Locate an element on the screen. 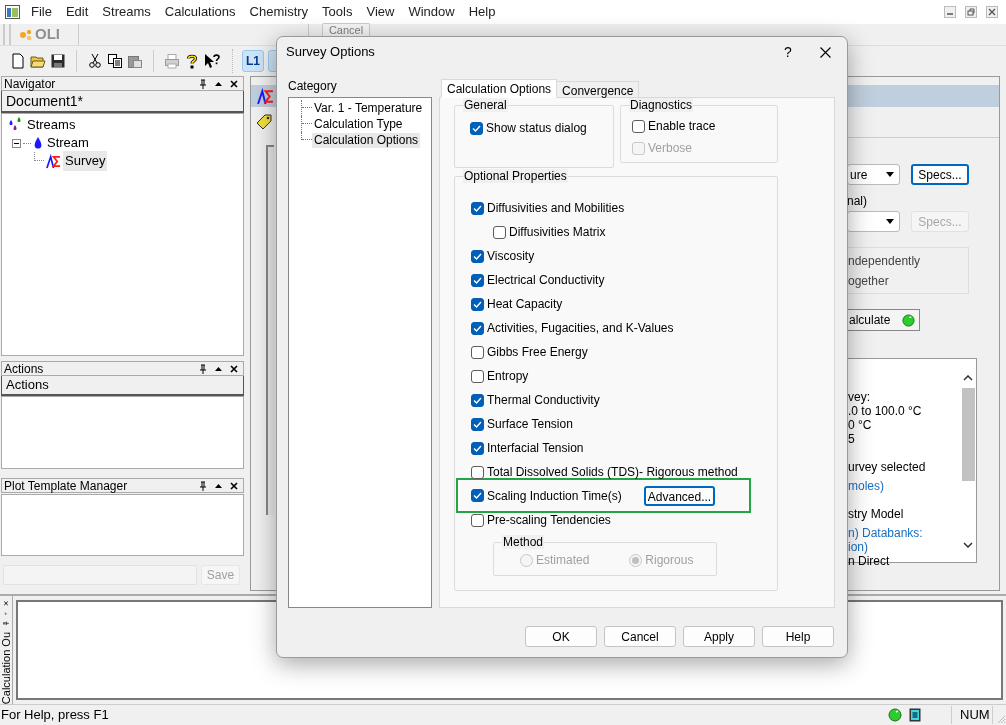 The height and width of the screenshot is (725, 1006). tree-item: Stream is located at coordinates (68, 143).